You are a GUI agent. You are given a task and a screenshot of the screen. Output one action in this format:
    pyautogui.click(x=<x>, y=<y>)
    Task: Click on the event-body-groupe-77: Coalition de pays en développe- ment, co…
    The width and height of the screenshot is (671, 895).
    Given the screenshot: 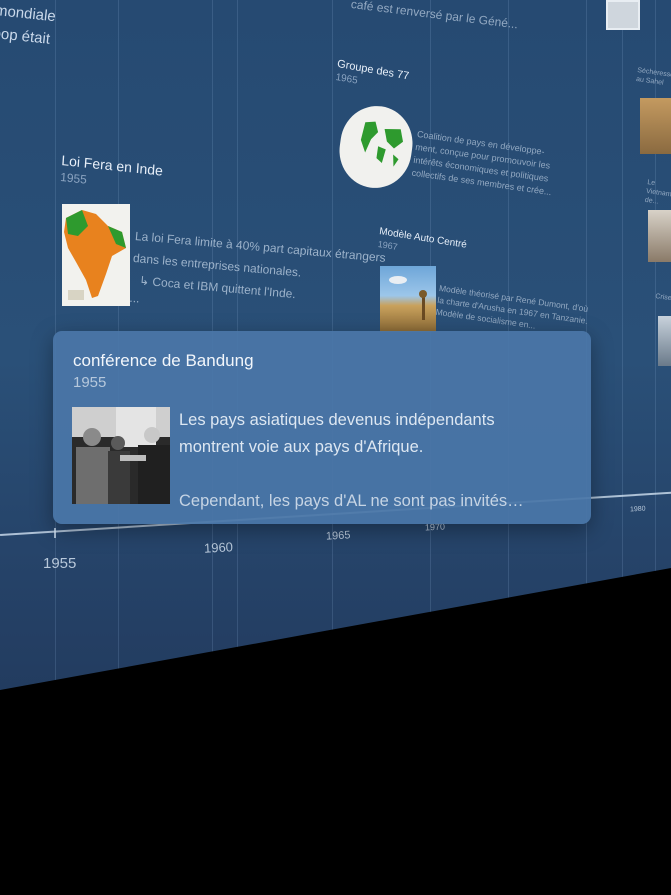 What is the action you would take?
    pyautogui.click(x=484, y=163)
    